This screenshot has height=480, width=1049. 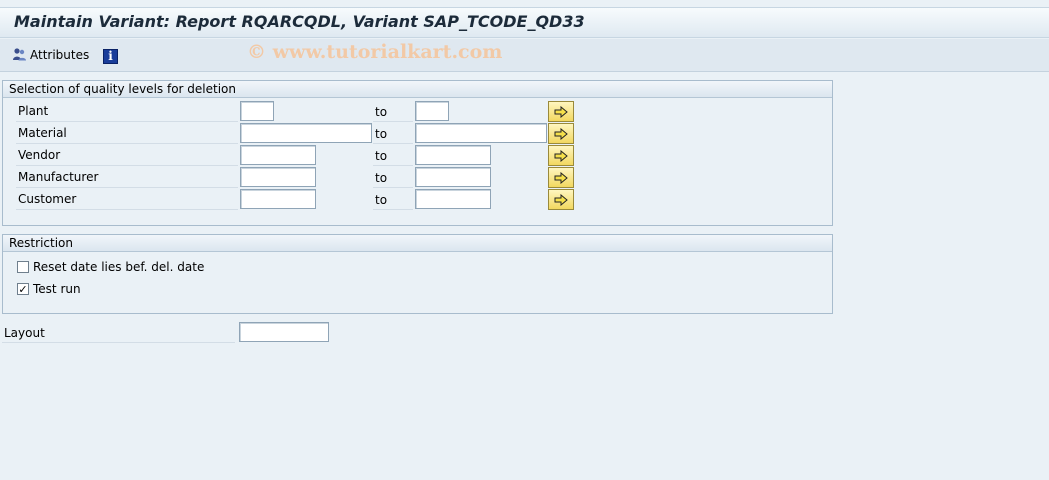 What do you see at coordinates (393, 133) in the screenshot?
I see `material-to-label: to` at bounding box center [393, 133].